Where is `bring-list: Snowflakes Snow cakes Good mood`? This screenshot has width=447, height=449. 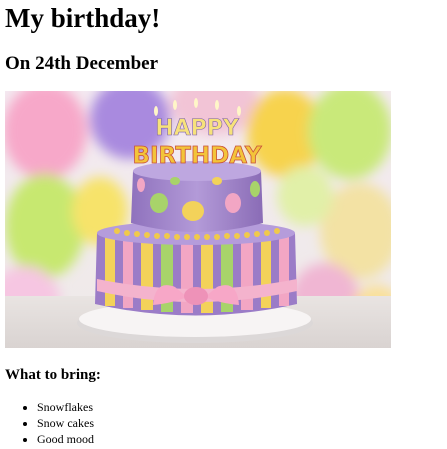 bring-list: Snowflakes Snow cakes Good mood is located at coordinates (49, 423).